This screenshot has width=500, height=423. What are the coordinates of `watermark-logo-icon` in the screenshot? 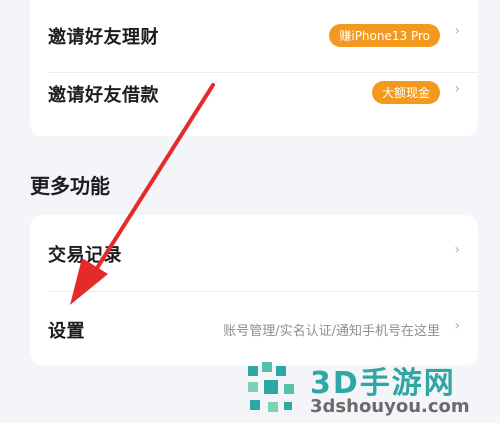 It's located at (271, 387).